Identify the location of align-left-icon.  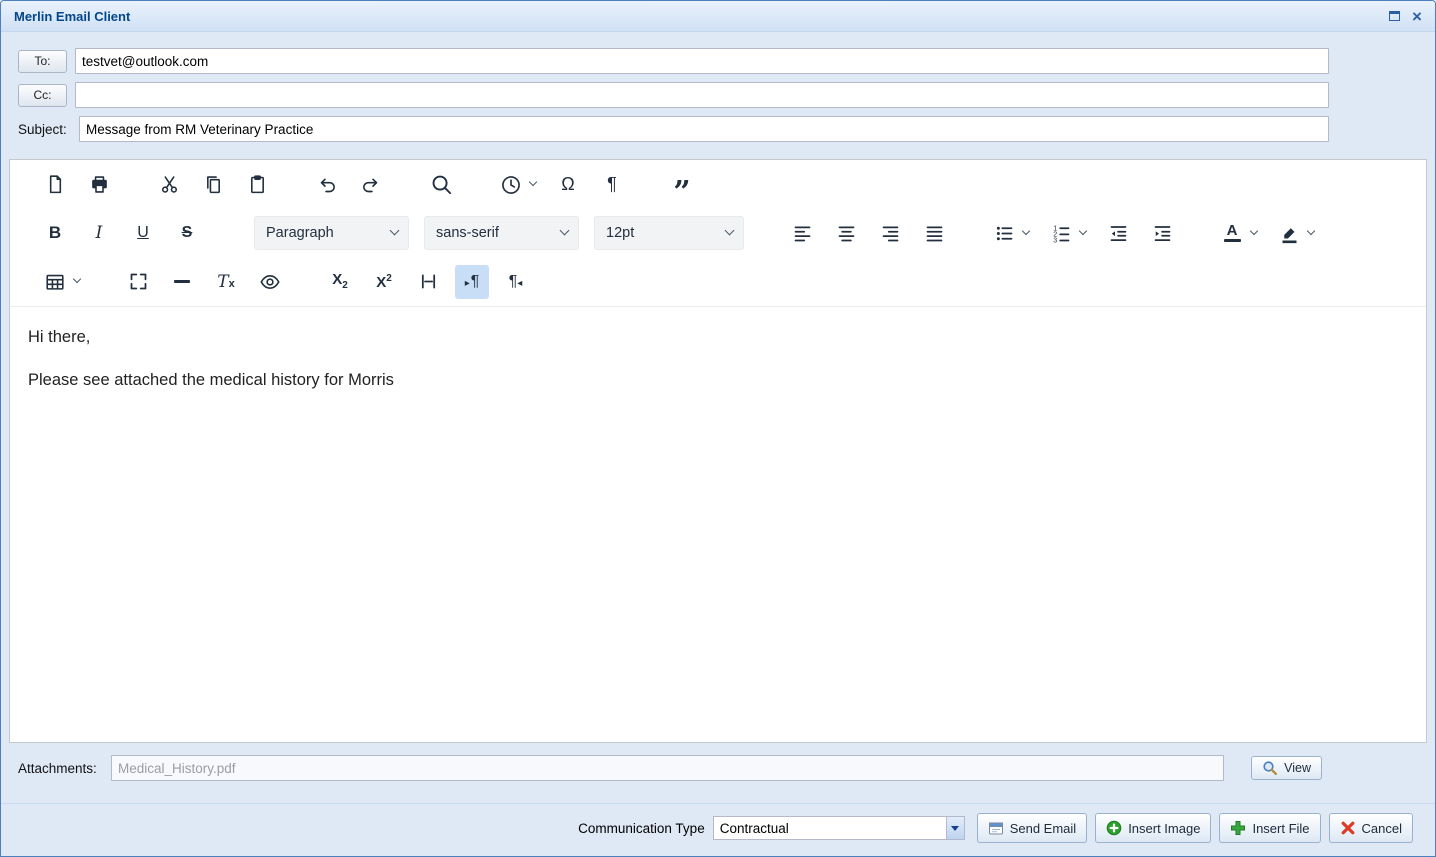
(802, 233).